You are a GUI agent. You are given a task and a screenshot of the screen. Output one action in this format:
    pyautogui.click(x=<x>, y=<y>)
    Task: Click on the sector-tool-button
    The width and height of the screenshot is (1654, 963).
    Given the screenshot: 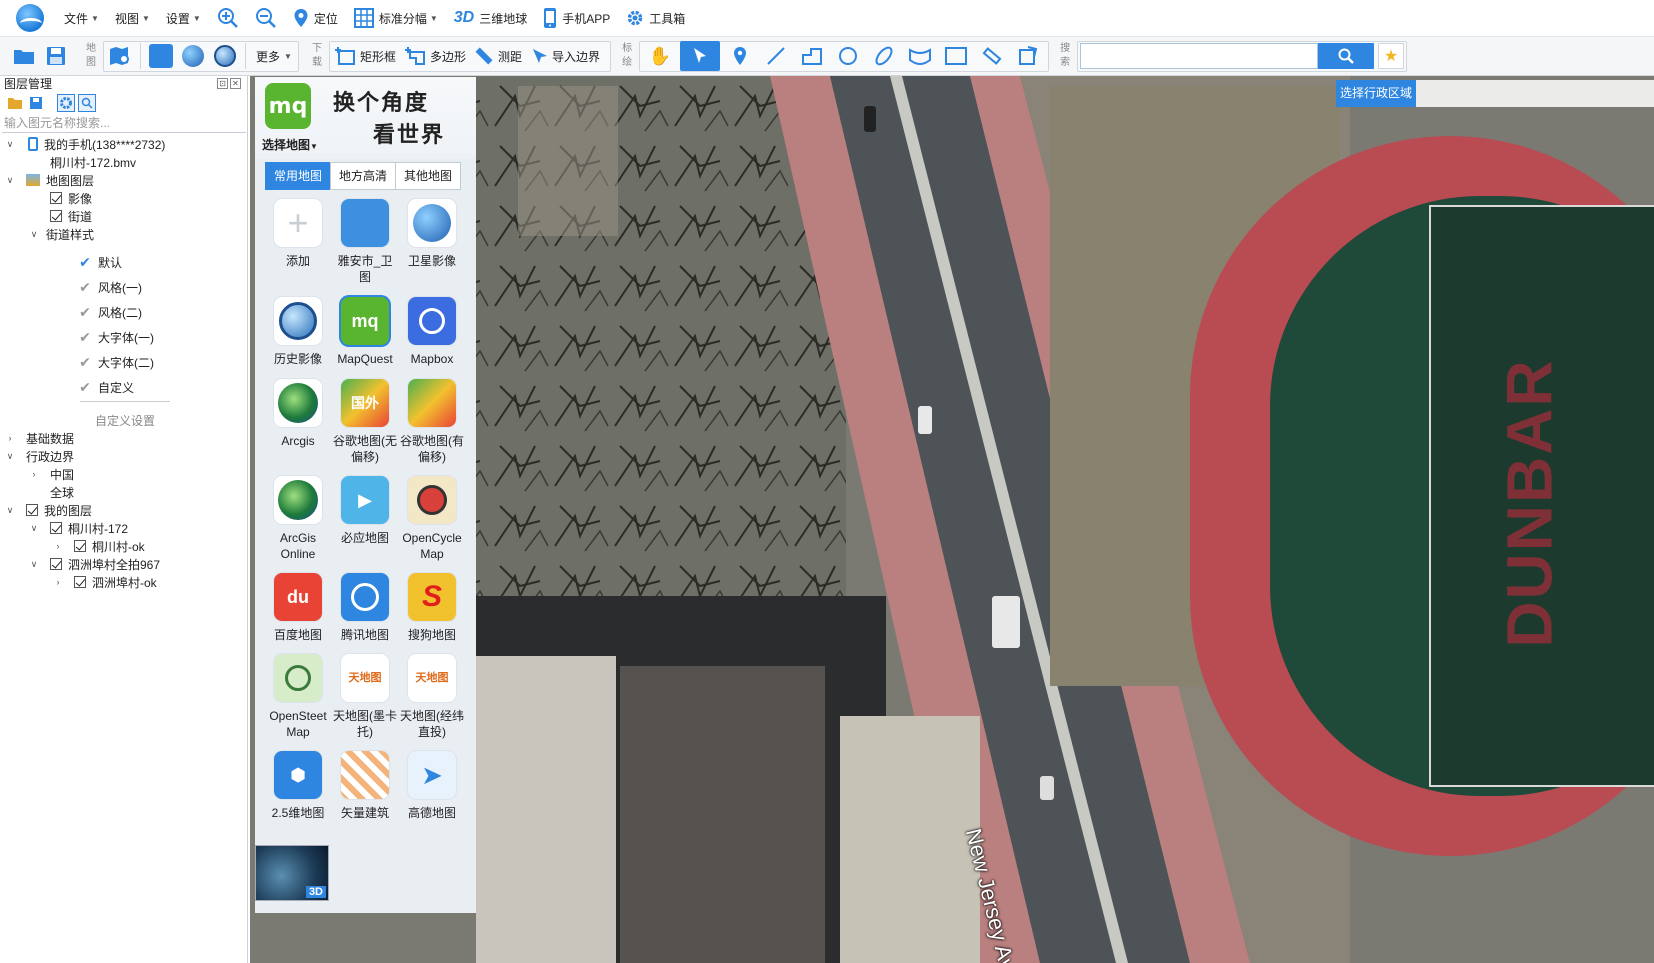 What is the action you would take?
    pyautogui.click(x=920, y=56)
    